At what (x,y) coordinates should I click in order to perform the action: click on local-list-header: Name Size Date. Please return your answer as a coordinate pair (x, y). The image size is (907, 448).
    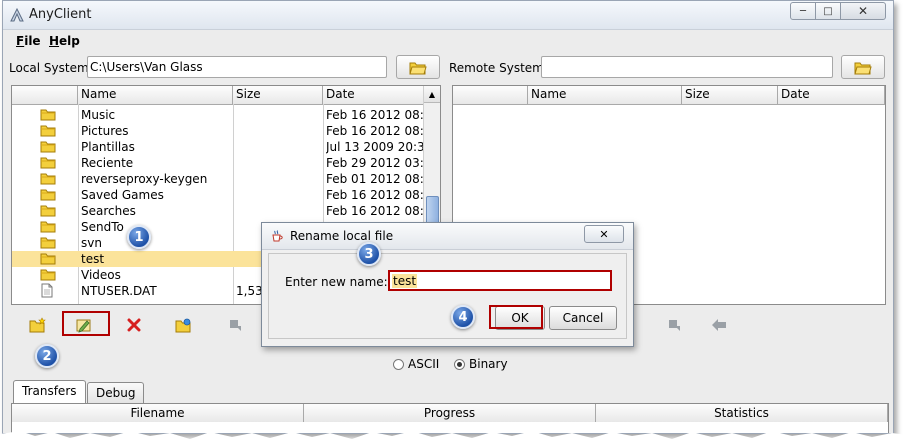
    Looking at the image, I should click on (226, 95).